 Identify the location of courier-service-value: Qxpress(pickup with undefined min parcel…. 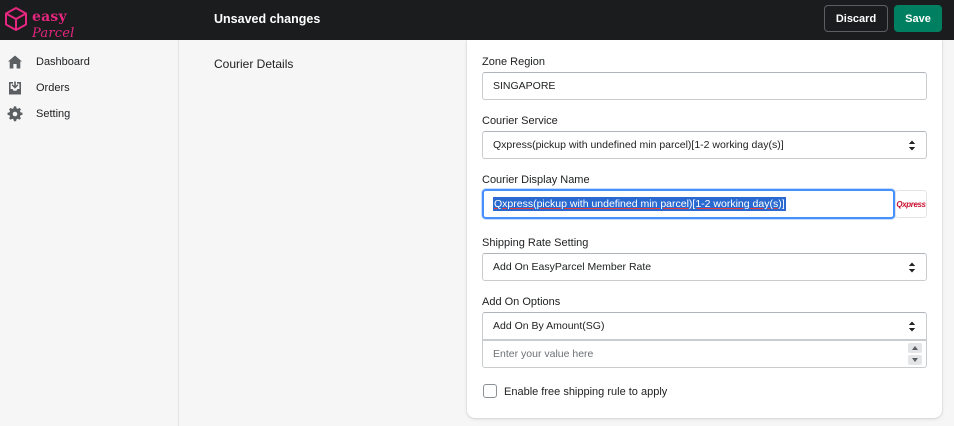
(638, 145).